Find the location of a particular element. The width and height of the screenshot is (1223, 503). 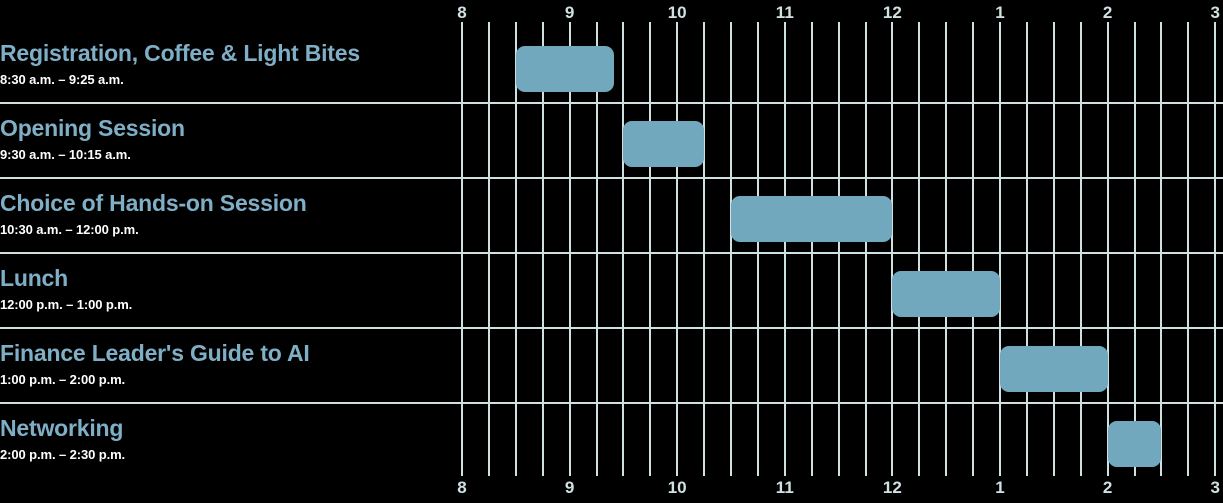

axis-hour-label-bottom-3: 3 is located at coordinates (1215, 487).